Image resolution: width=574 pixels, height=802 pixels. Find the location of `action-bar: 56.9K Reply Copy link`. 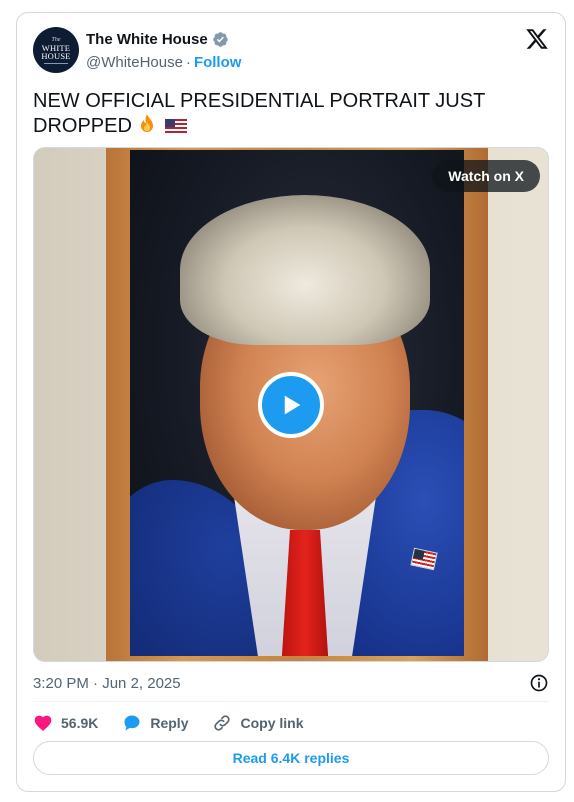

action-bar: 56.9K Reply Copy link is located at coordinates (180, 723).